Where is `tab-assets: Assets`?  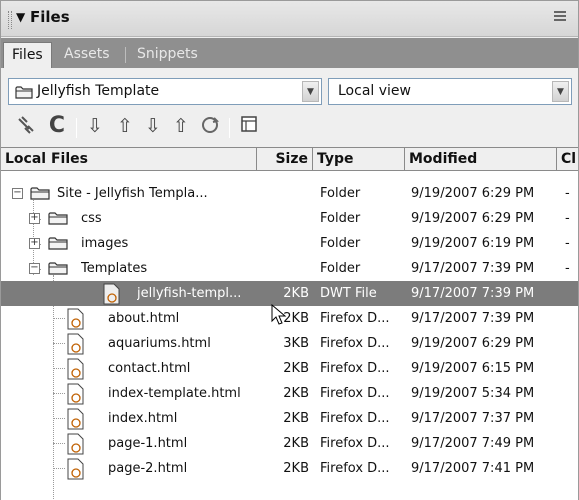 tab-assets: Assets is located at coordinates (87, 55).